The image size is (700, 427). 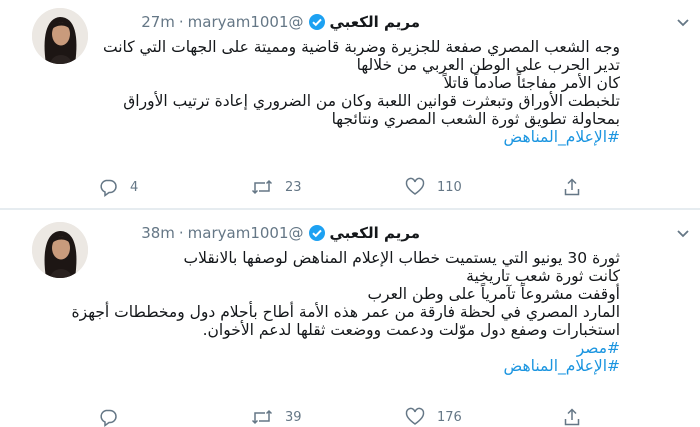 What do you see at coordinates (531, 83) in the screenshot?
I see `tweet-line: كان الأمر مفاجئاً صادماً قاتلاً` at bounding box center [531, 83].